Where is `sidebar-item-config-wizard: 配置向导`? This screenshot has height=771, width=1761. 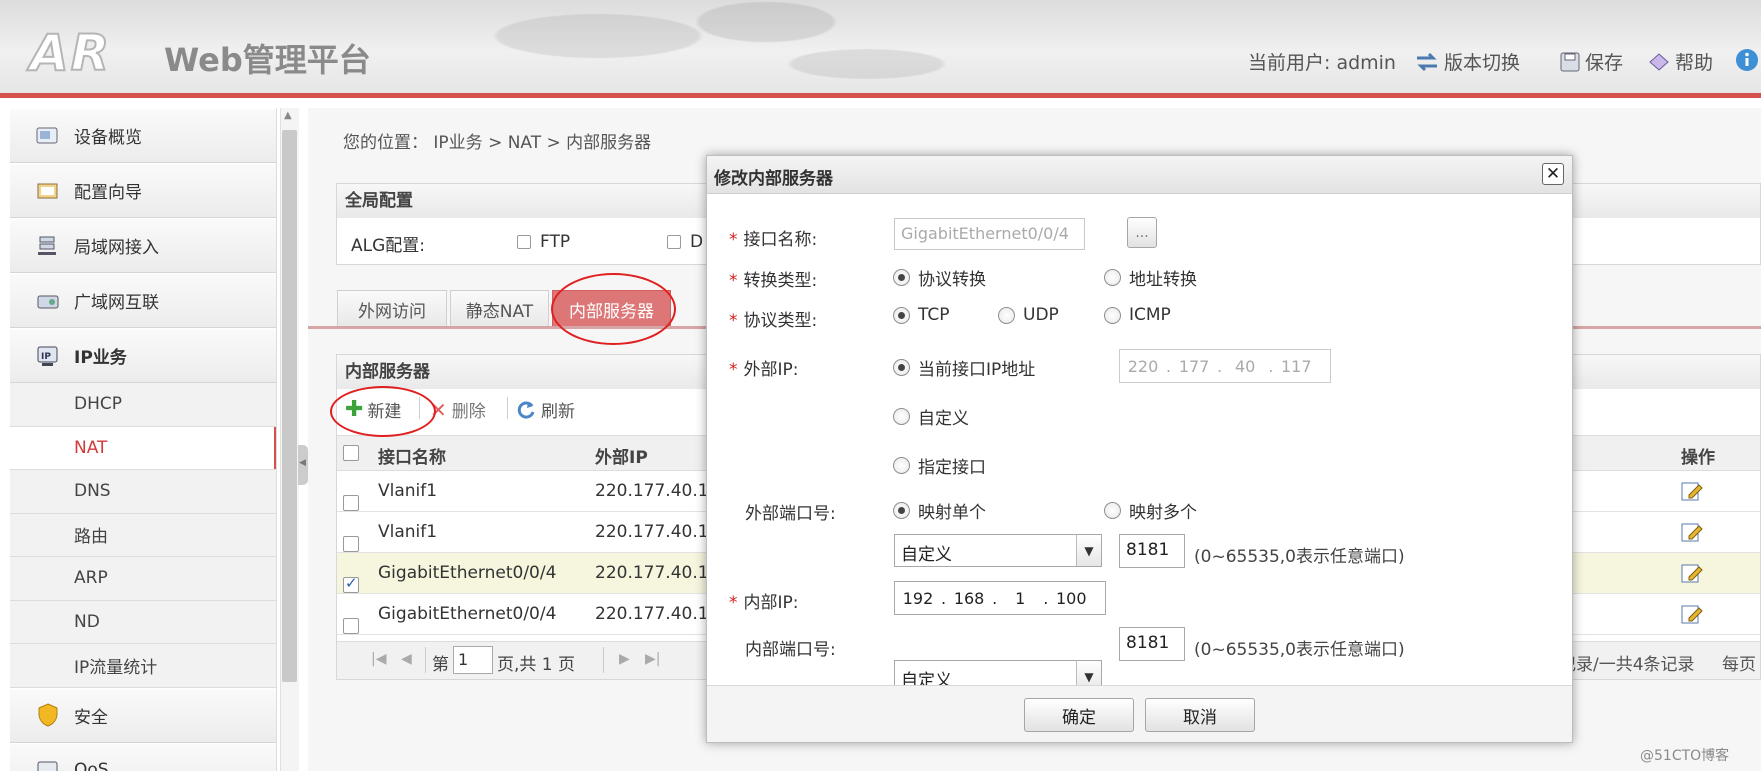 sidebar-item-config-wizard: 配置向导 is located at coordinates (143, 190).